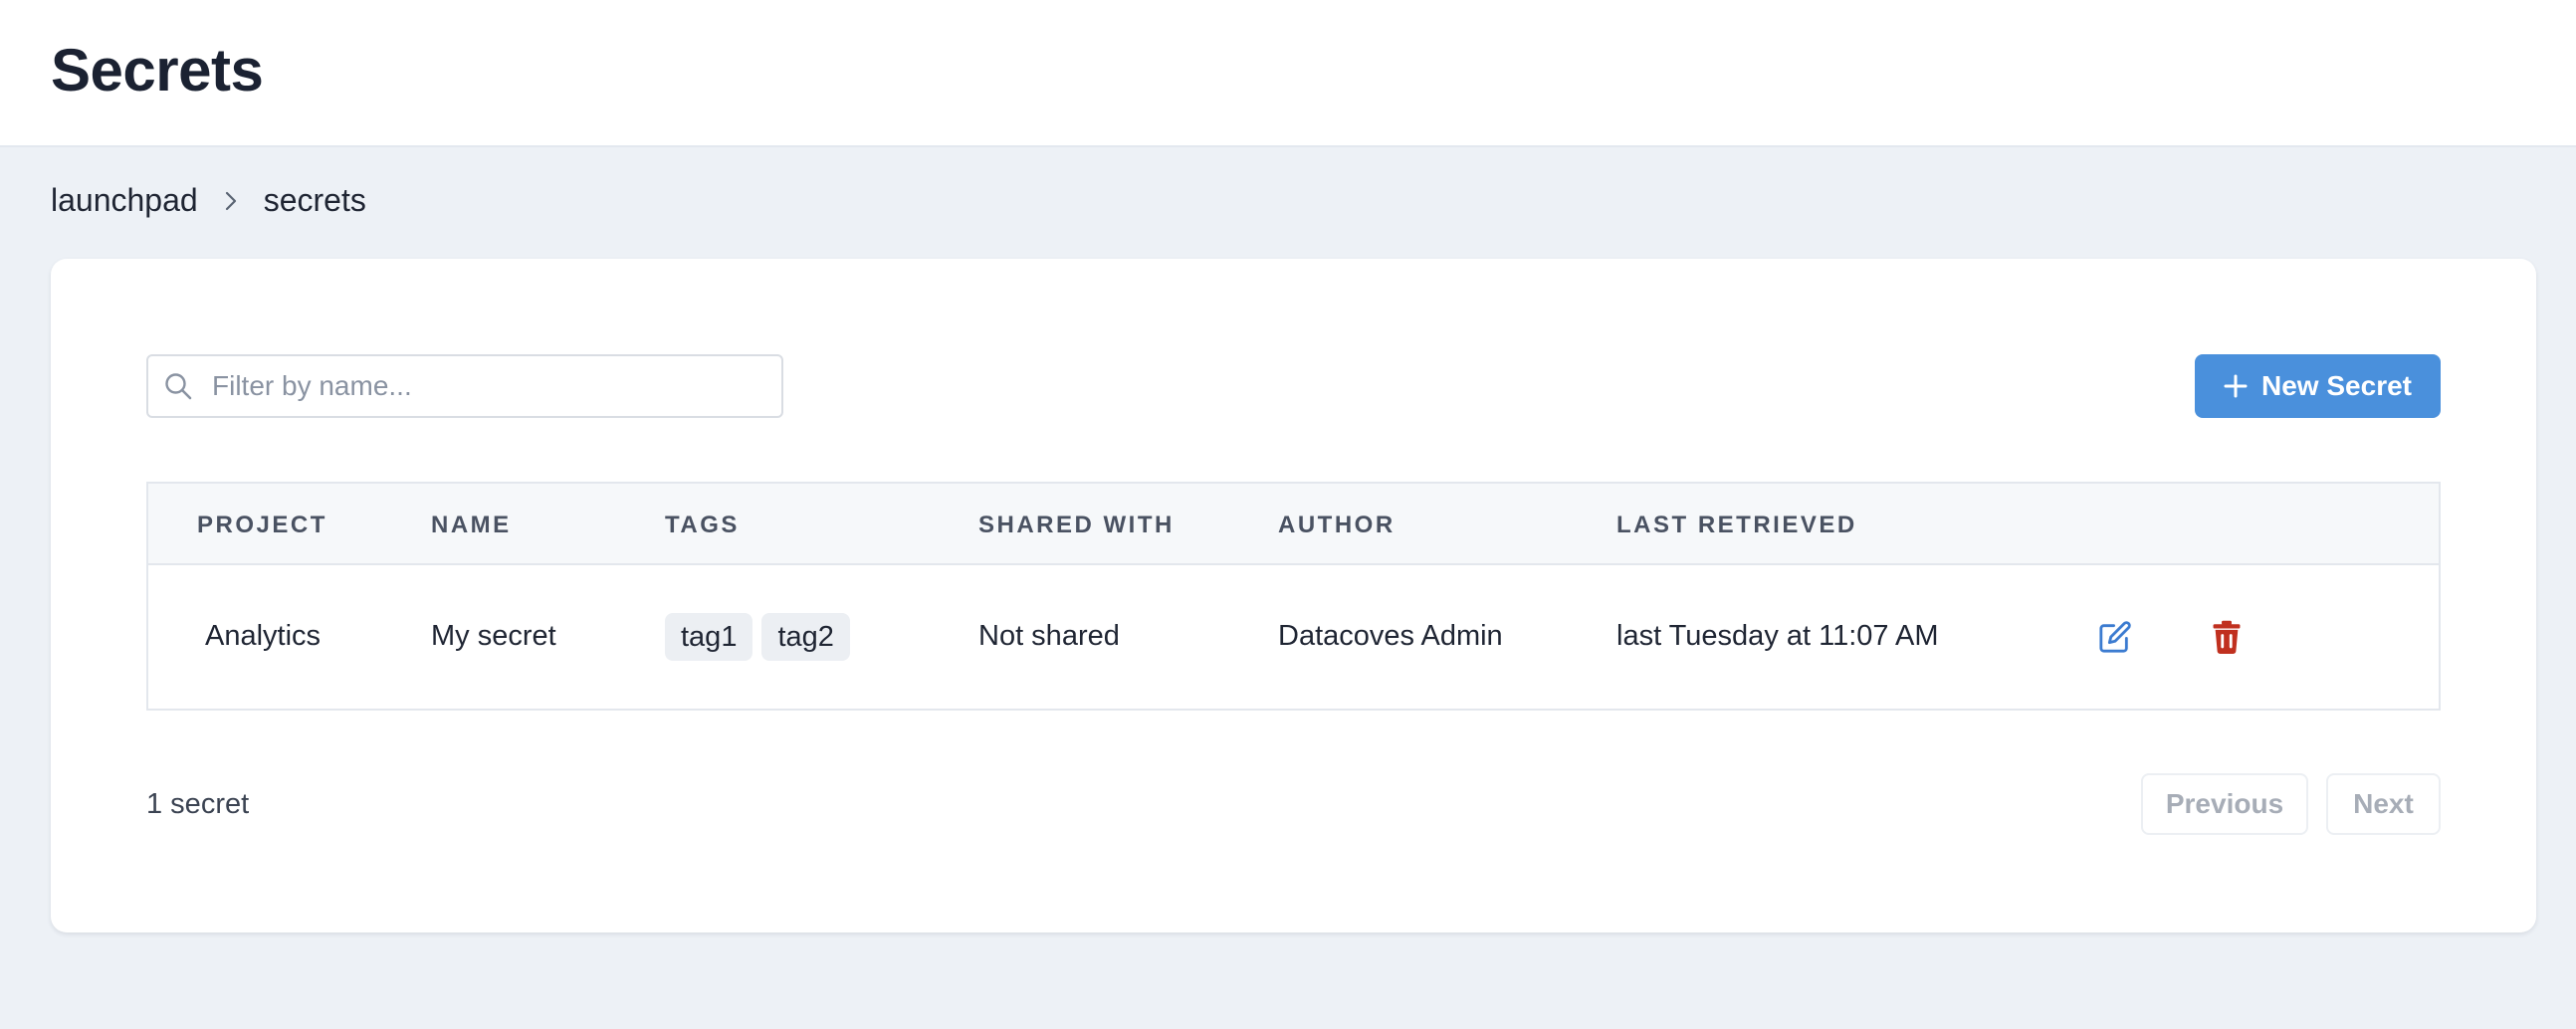 Image resolution: width=2576 pixels, height=1029 pixels. Describe the element at coordinates (231, 201) in the screenshot. I see `chevron-right-icon` at that location.